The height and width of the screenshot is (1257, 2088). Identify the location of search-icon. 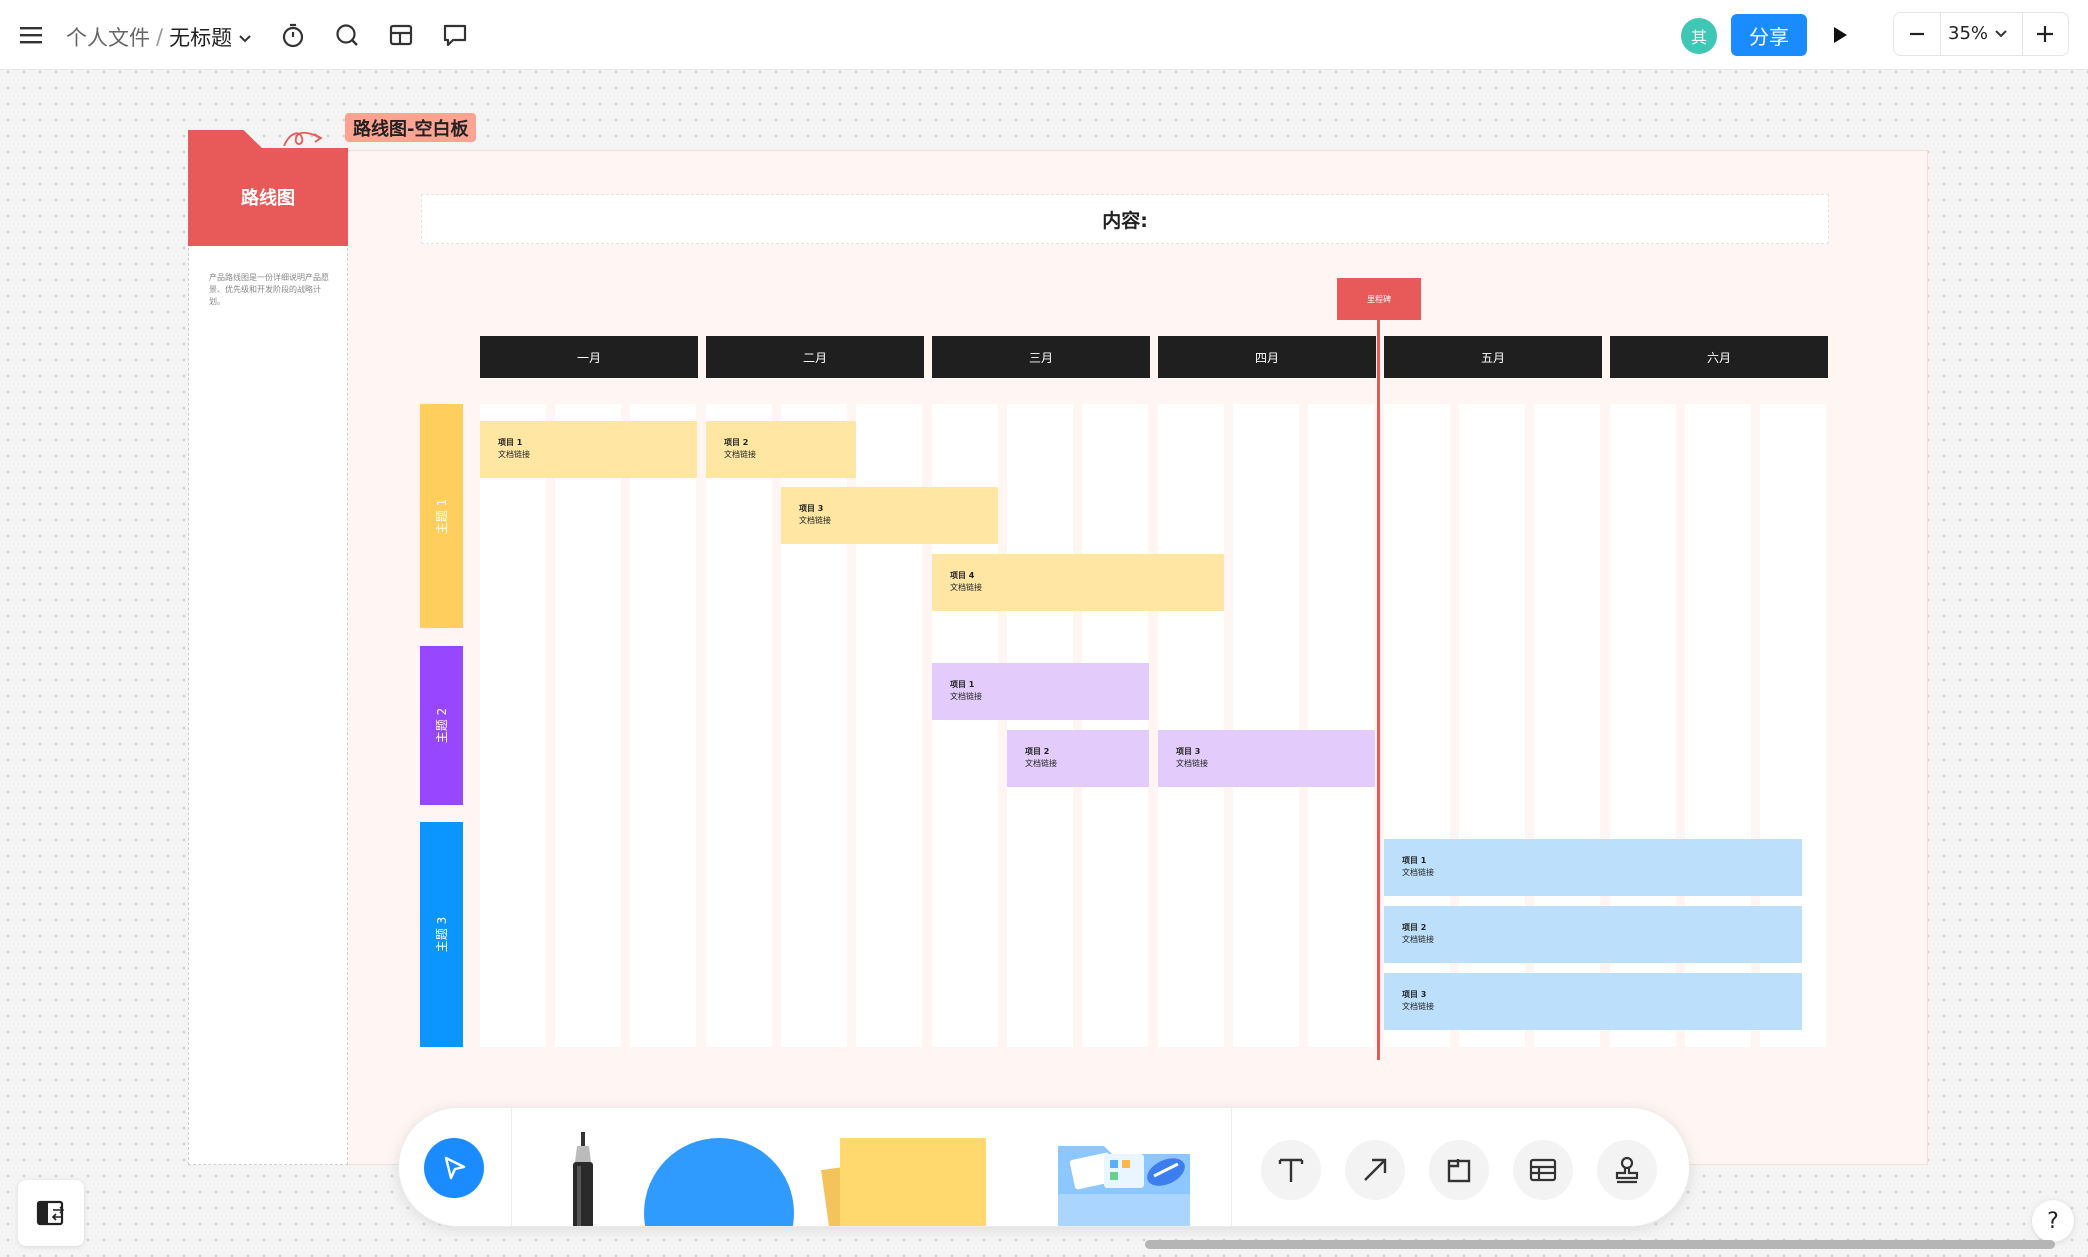
(347, 35).